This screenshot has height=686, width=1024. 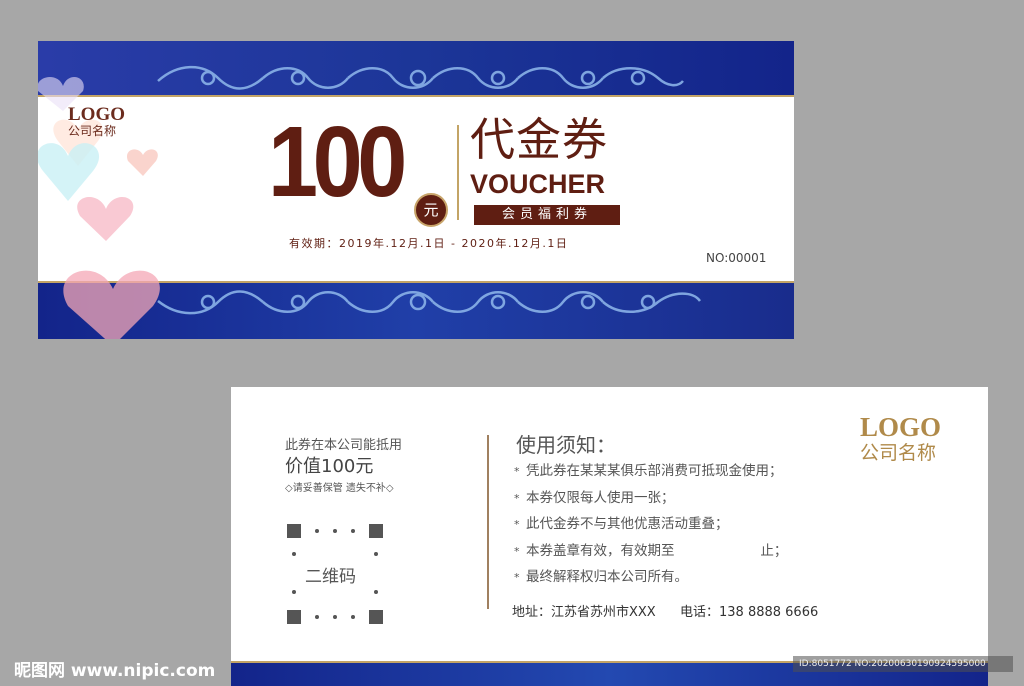 What do you see at coordinates (488, 522) in the screenshot?
I see `back-divider` at bounding box center [488, 522].